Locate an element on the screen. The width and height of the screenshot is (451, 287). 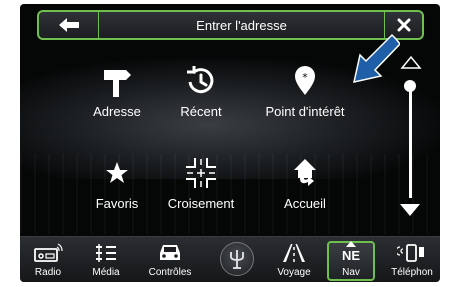
nav-radio: Radio is located at coordinates (48, 259).